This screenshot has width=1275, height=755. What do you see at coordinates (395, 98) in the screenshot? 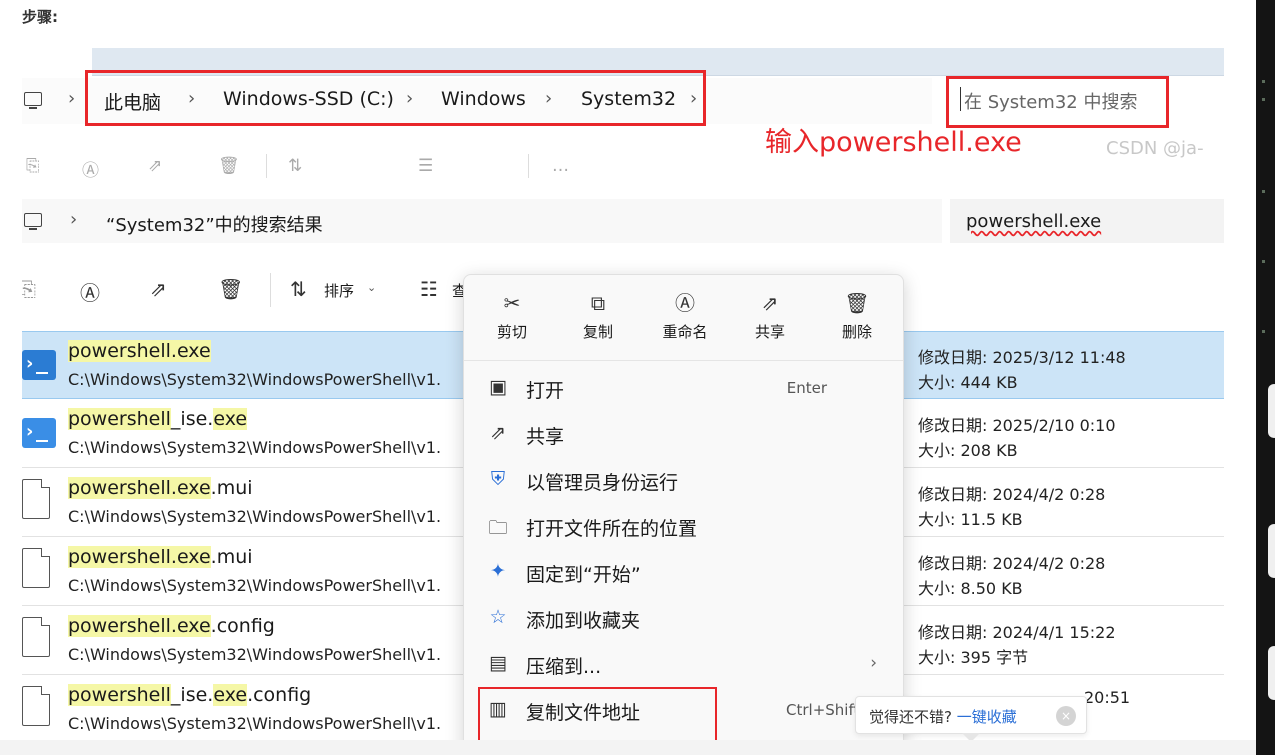
I see `address-highlight-box` at bounding box center [395, 98].